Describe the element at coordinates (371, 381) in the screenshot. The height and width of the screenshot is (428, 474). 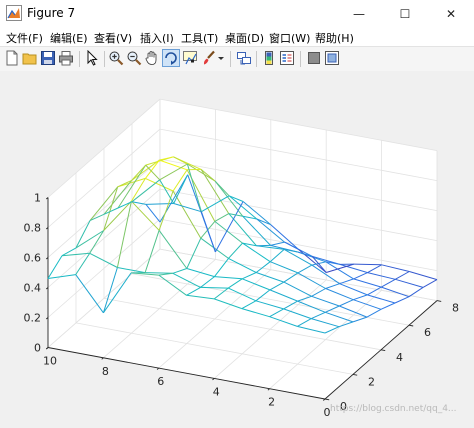
I see `y-tick-label: 2` at that location.